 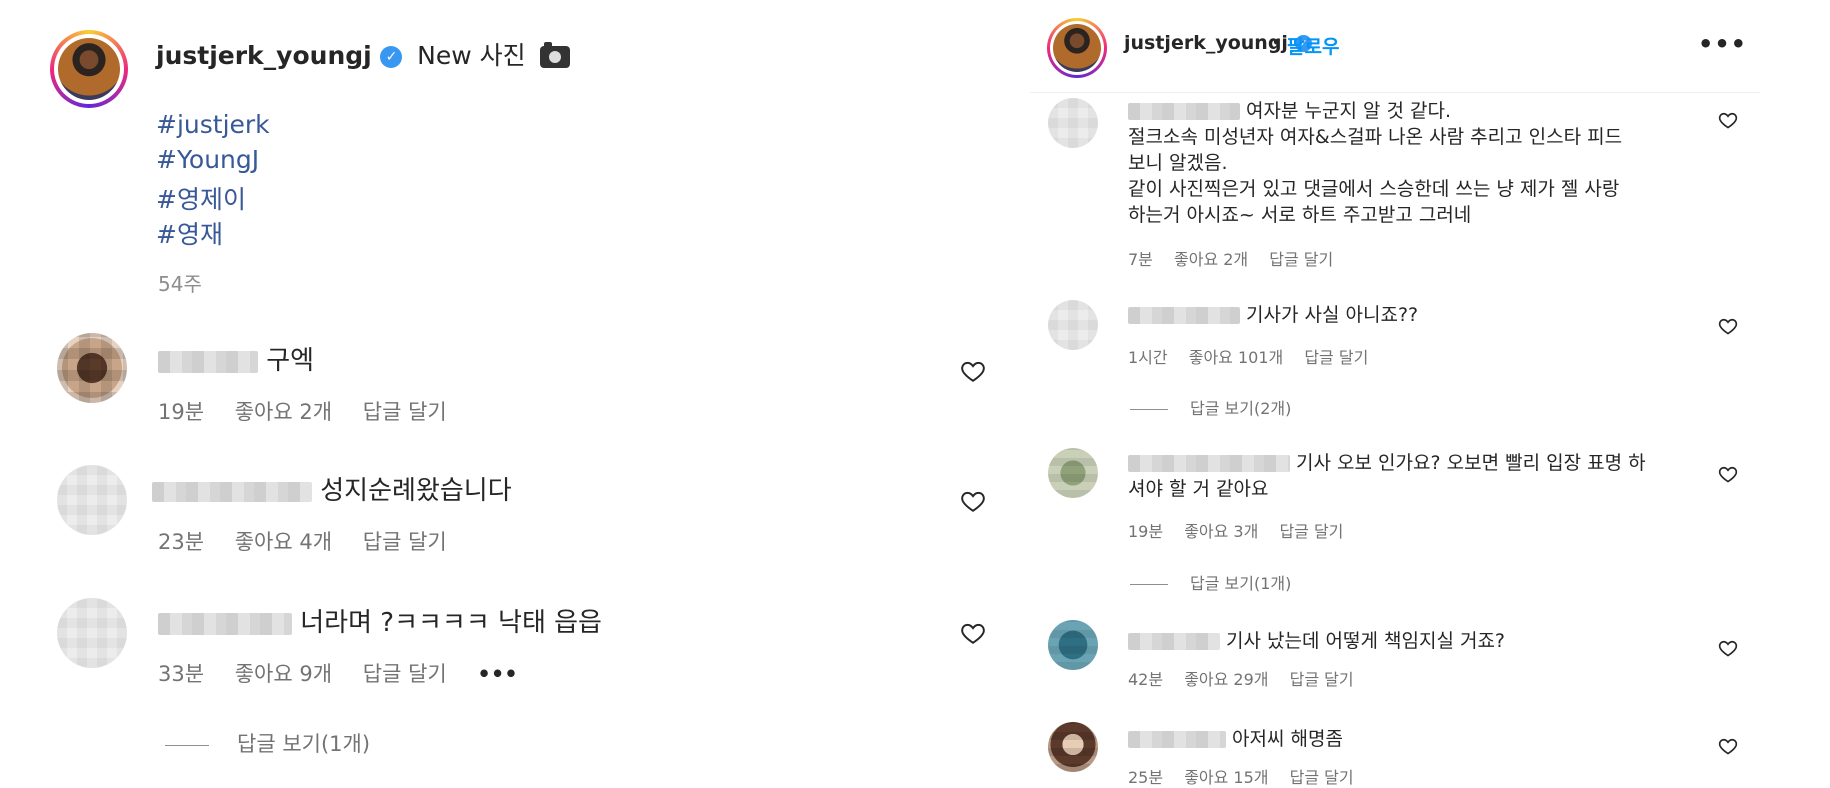 What do you see at coordinates (1226, 679) in the screenshot?
I see `comment-likes: 좋아요 29개` at bounding box center [1226, 679].